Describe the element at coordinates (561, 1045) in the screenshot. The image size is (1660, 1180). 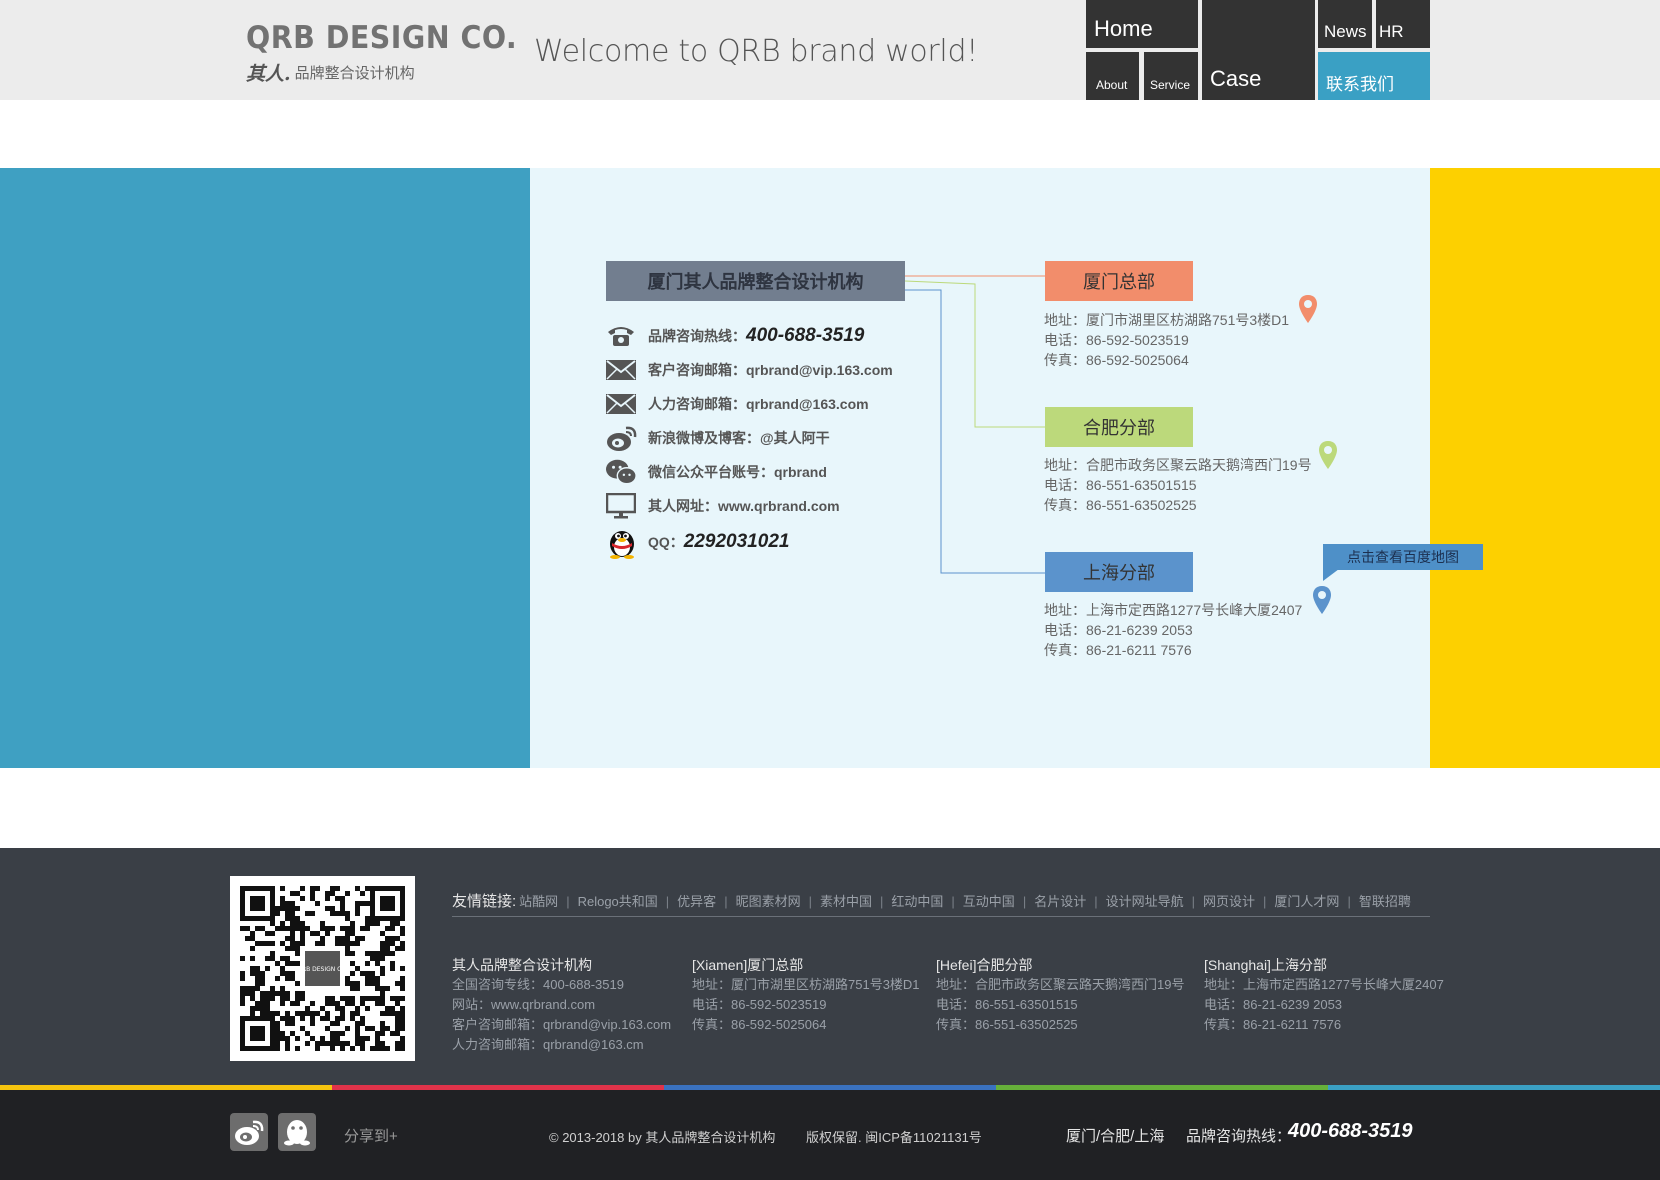
I see `footer-org-line: 人力咨询邮箱：qrbrand@163.cm` at that location.